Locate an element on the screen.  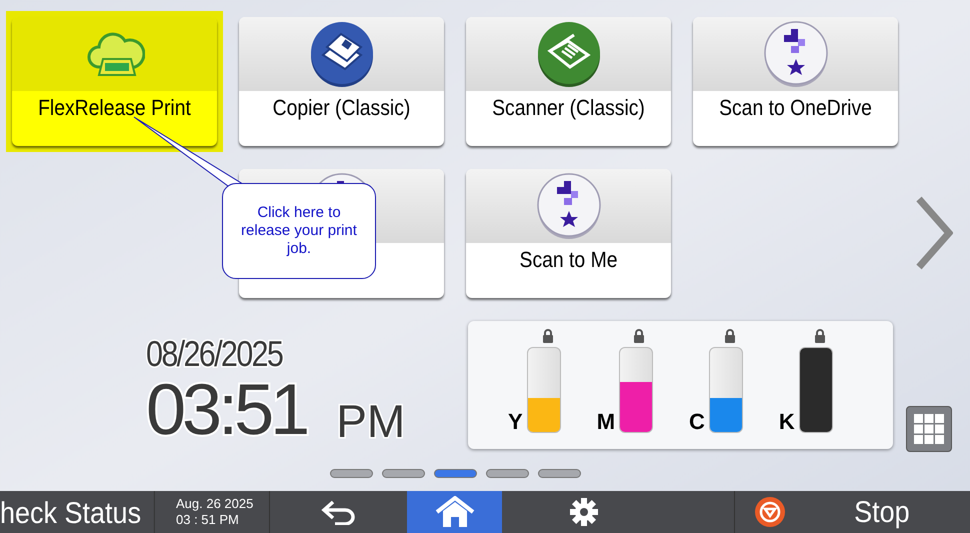
clock-date: 08/26/2025 is located at coordinates (215, 354).